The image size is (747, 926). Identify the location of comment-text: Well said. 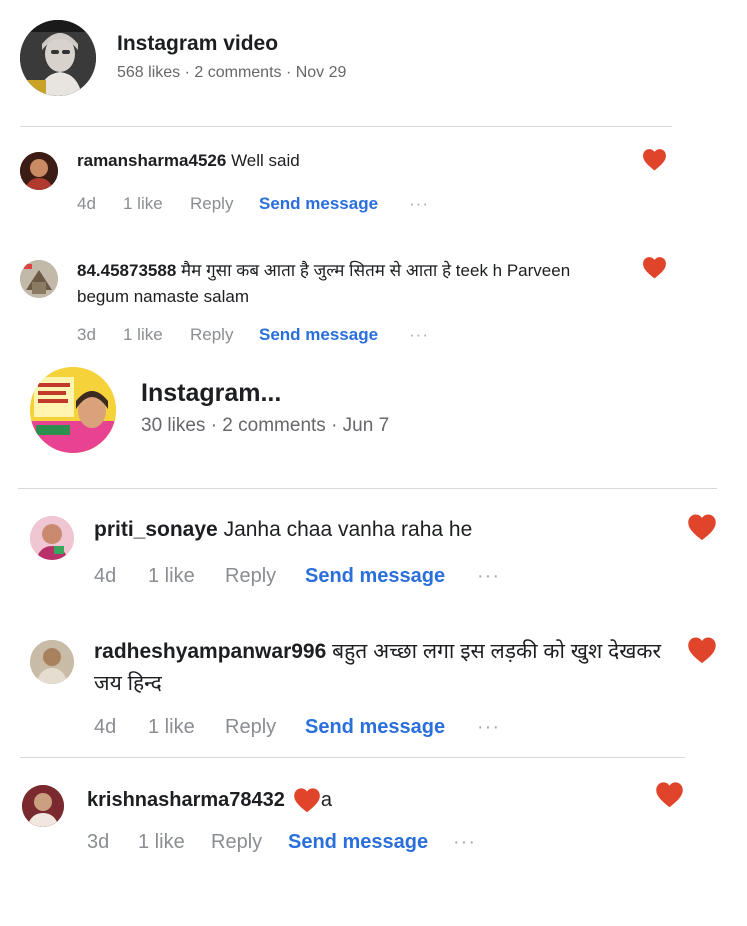
(265, 160).